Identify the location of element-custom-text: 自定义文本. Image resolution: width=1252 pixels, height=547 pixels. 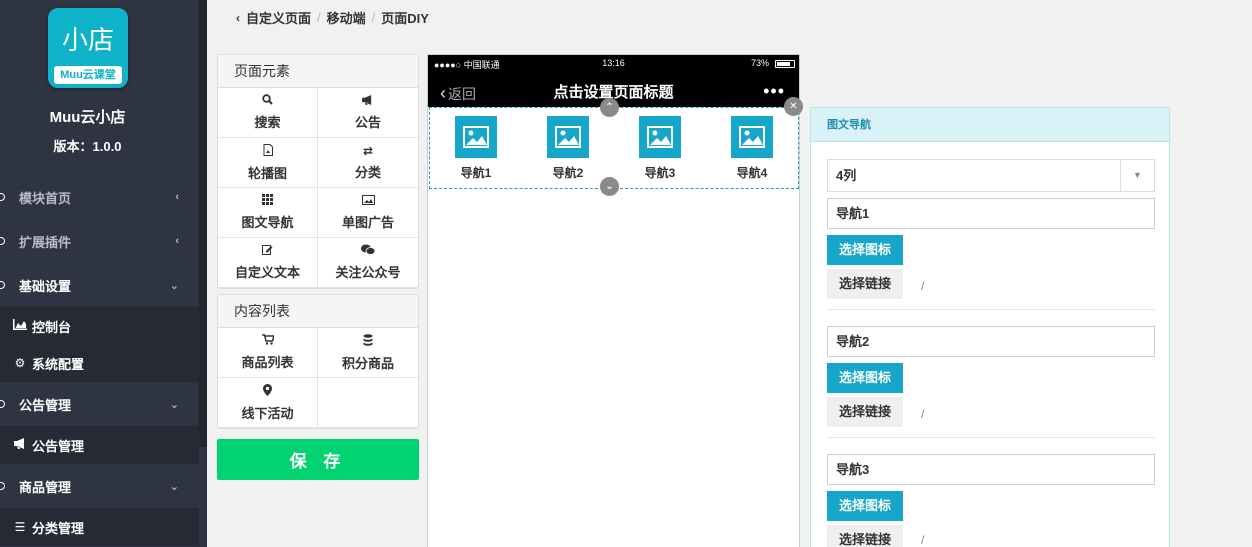
(268, 263).